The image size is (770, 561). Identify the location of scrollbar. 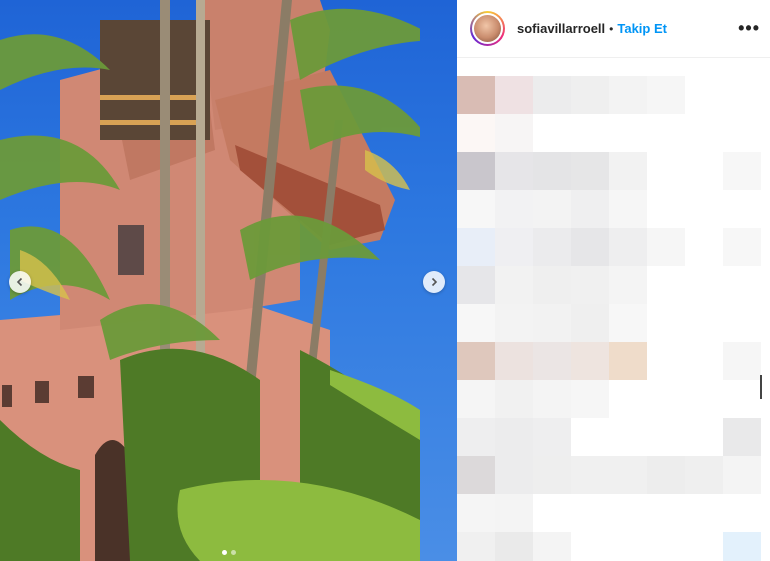
(761, 387).